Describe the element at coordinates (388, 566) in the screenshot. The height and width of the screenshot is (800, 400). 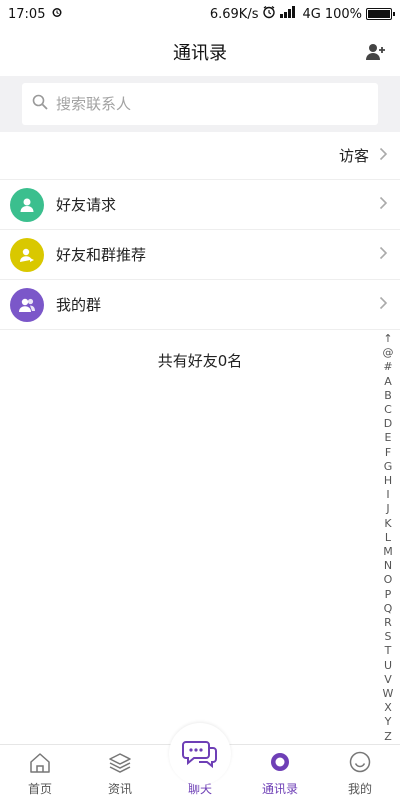
I see `index-letter: N` at that location.